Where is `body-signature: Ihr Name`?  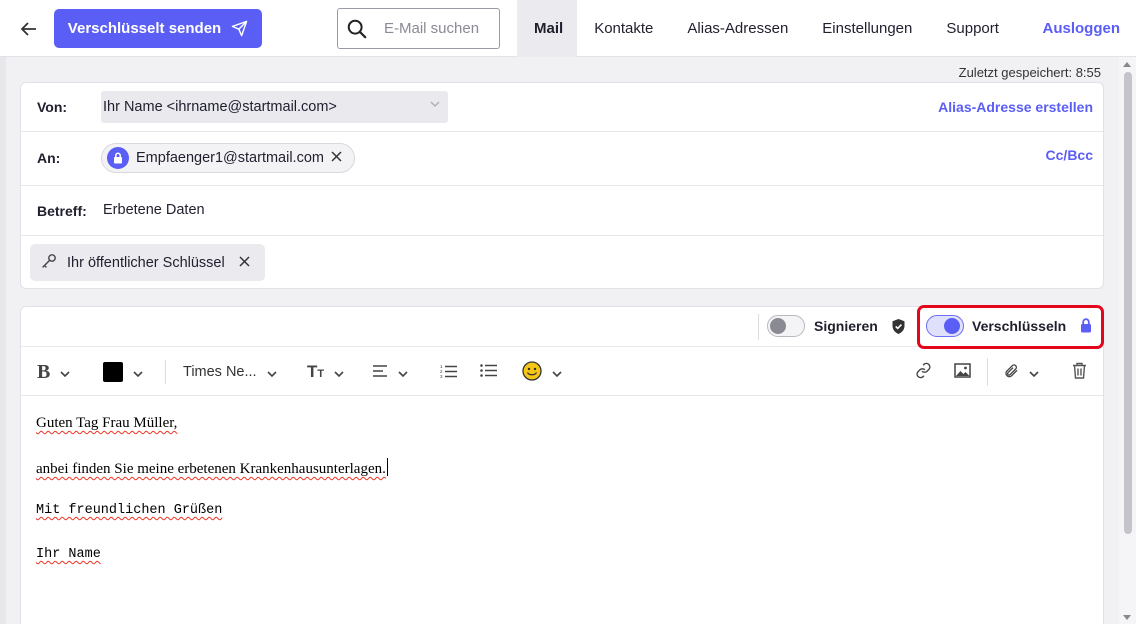 body-signature: Ihr Name is located at coordinates (68, 554).